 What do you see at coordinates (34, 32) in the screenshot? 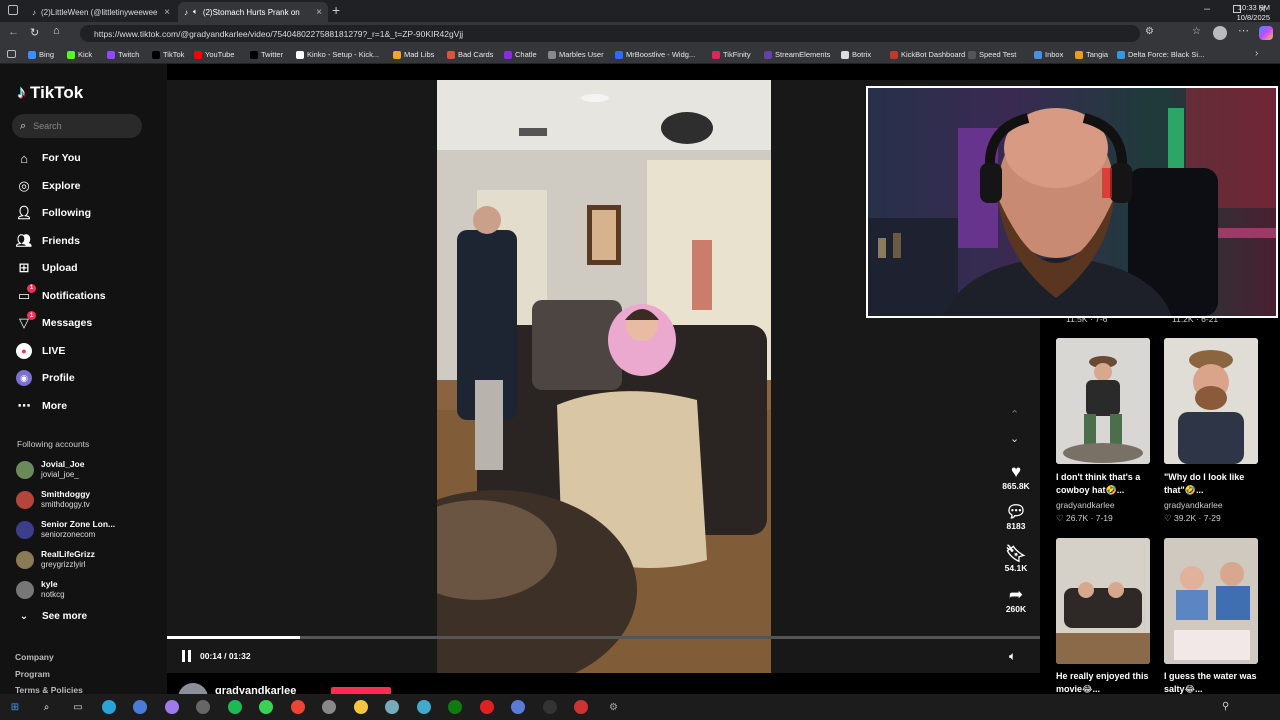
I see `refresh-icon: ↻` at bounding box center [34, 32].